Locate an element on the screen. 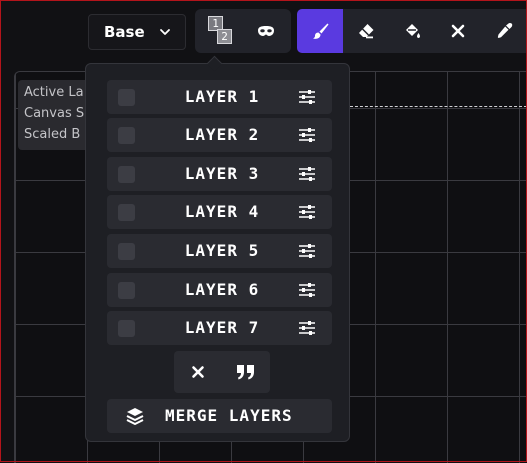  layer-row-6: LAYER 6 is located at coordinates (219, 290).